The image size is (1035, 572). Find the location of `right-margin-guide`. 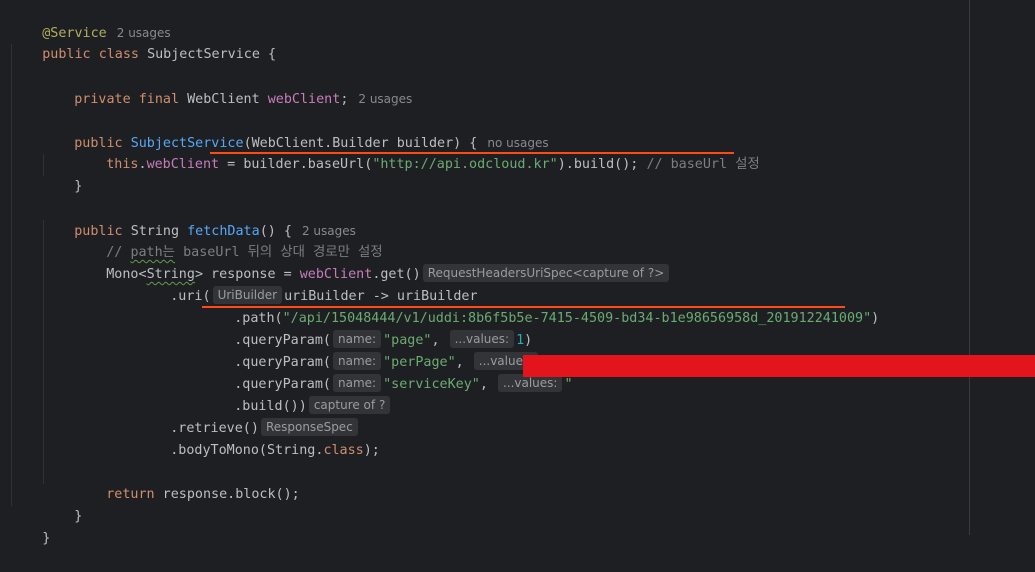

right-margin-guide is located at coordinates (969, 267).